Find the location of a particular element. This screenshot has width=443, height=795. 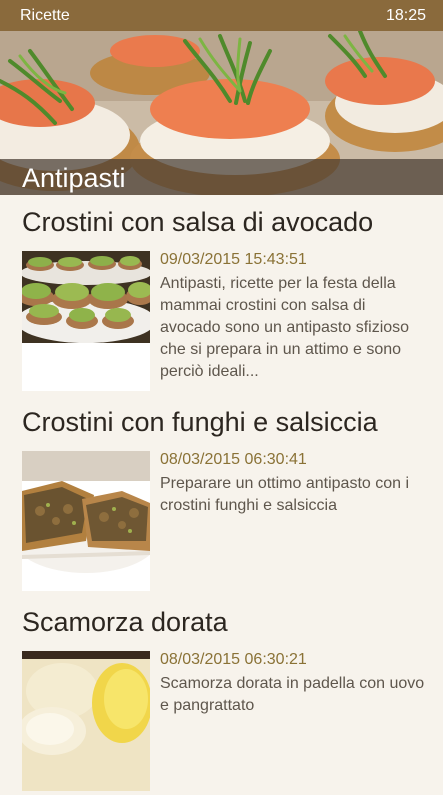

recipe-date: 09/03/2015 15:43:51 is located at coordinates (233, 259).